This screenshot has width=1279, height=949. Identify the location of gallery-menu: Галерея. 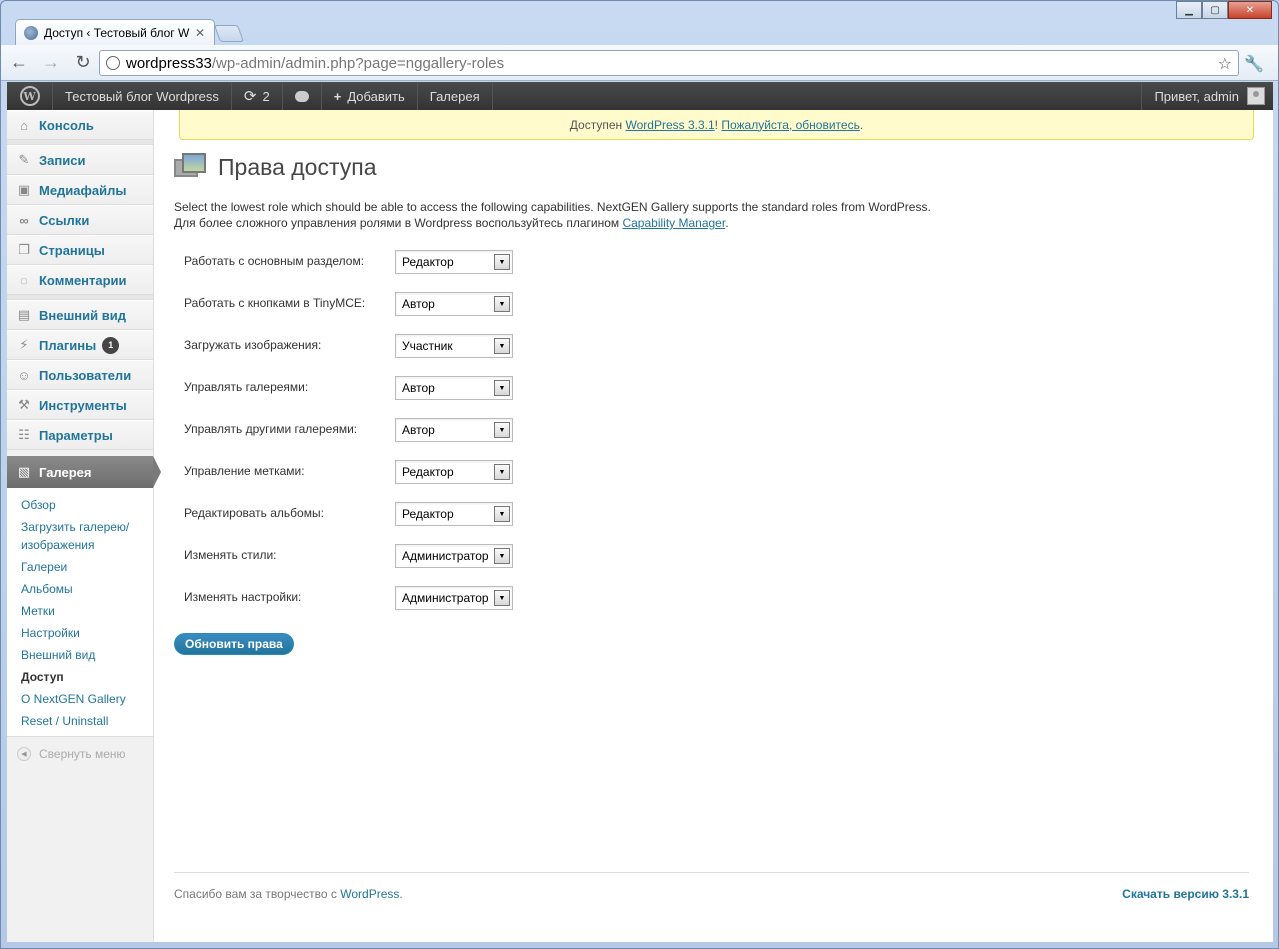
(455, 96).